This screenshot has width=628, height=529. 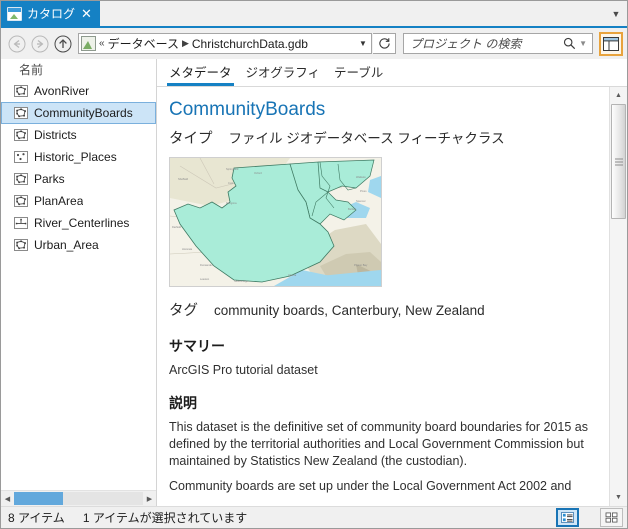 What do you see at coordinates (49, 179) in the screenshot?
I see `tree-item-label: Parks` at bounding box center [49, 179].